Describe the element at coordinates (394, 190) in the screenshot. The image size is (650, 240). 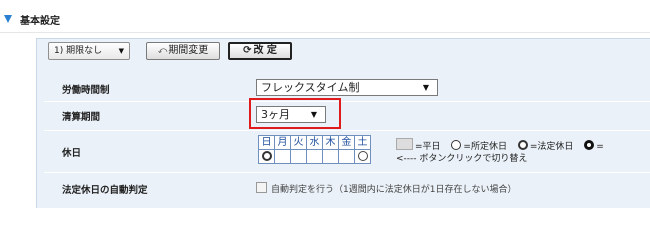
I see `auto-judgement-checkbox-label: 自動判定を行う（1週間内に法定休日が1日存在しない場合）` at that location.